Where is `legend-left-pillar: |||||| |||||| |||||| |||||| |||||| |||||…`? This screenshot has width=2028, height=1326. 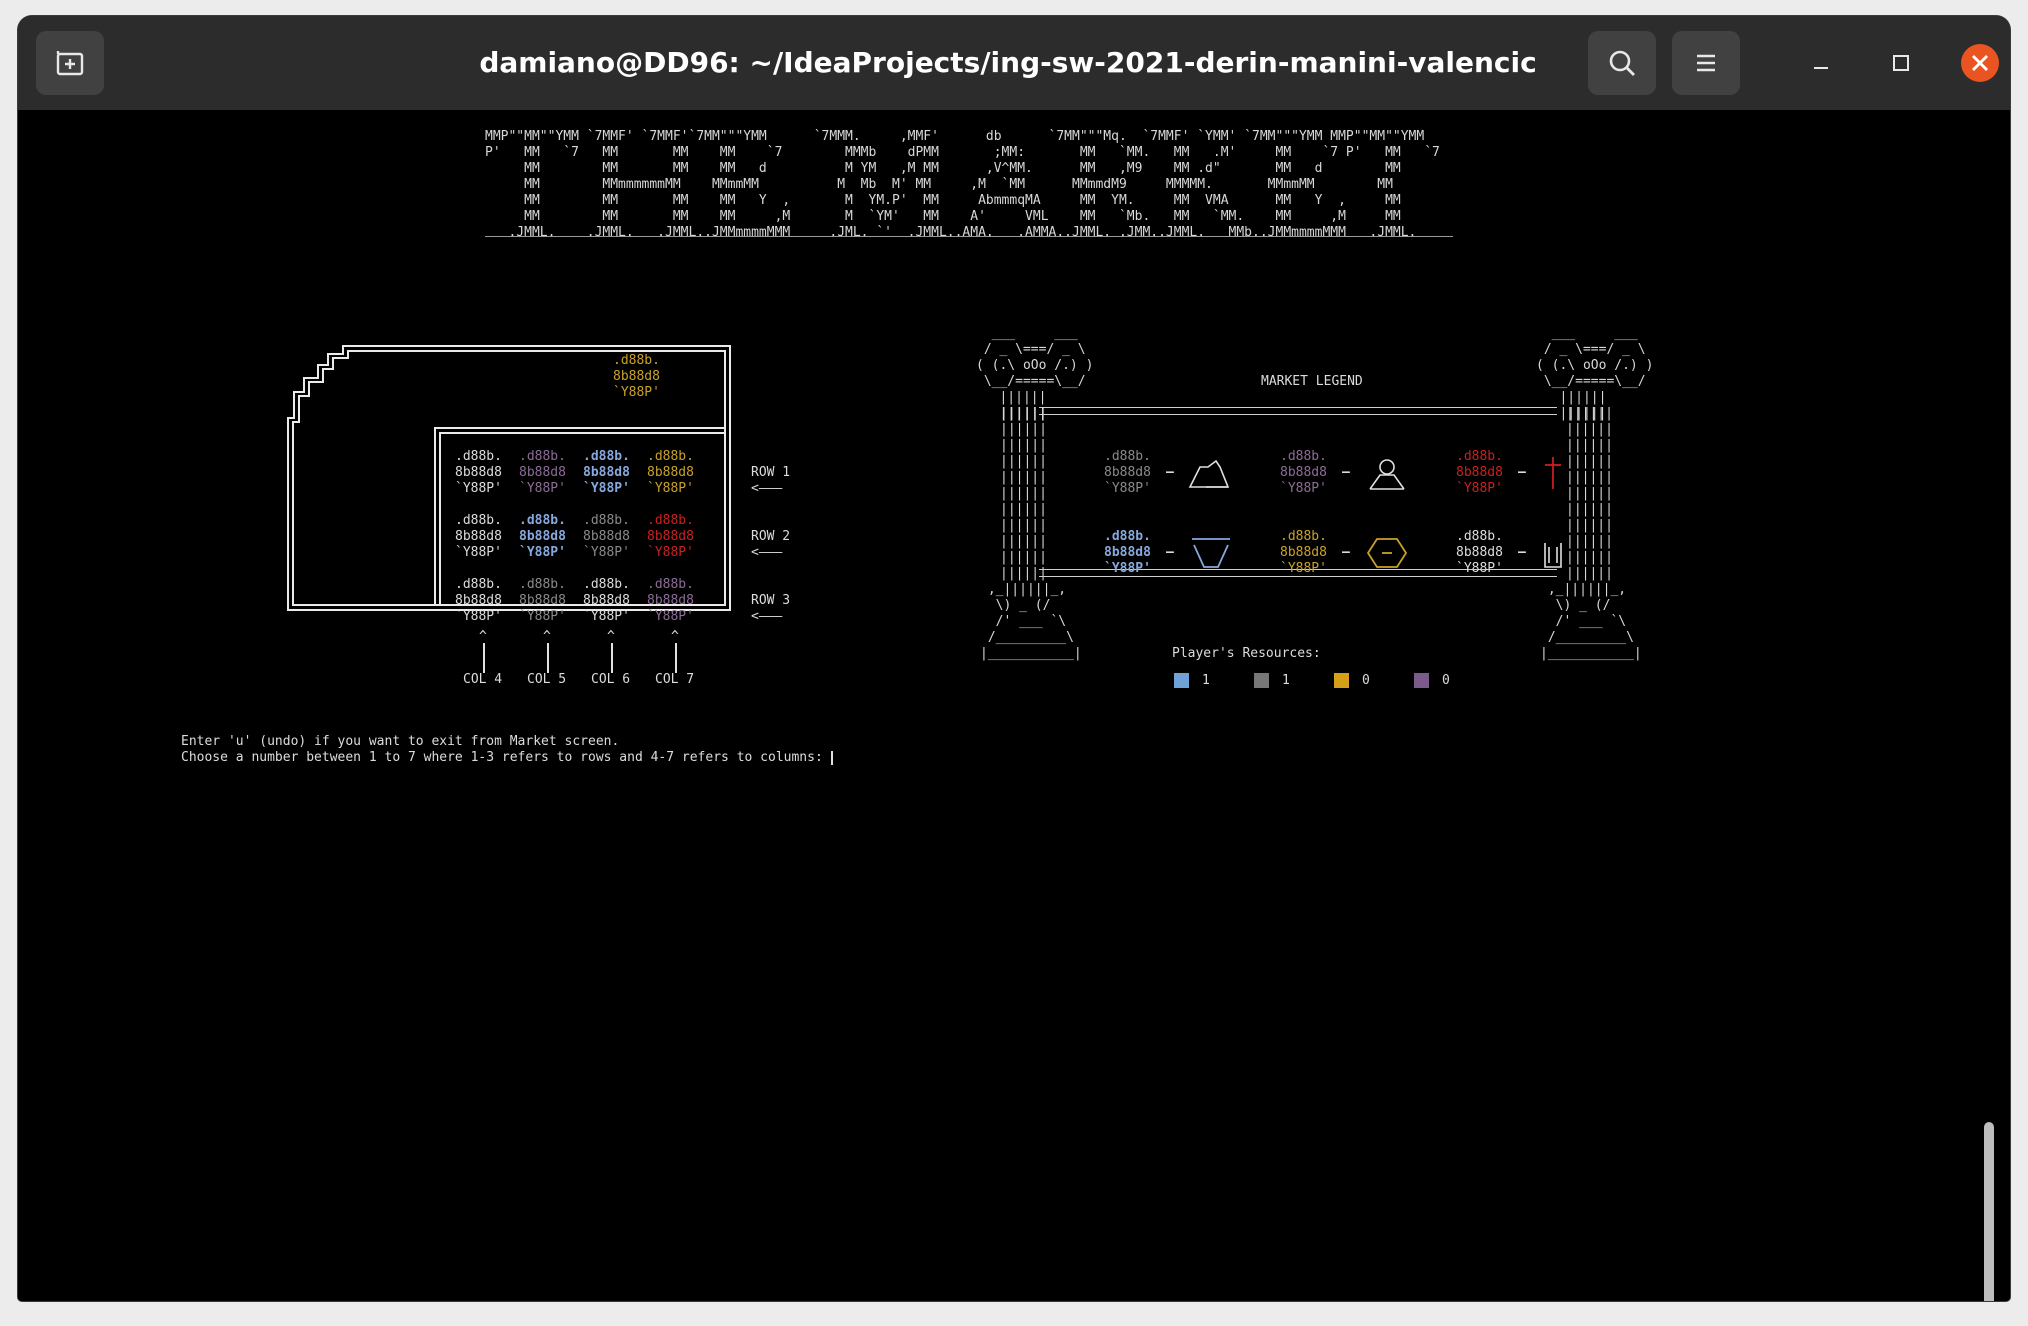 legend-left-pillar: |||||| |||||| |||||| |||||| |||||| |||||… is located at coordinates (1023, 493).